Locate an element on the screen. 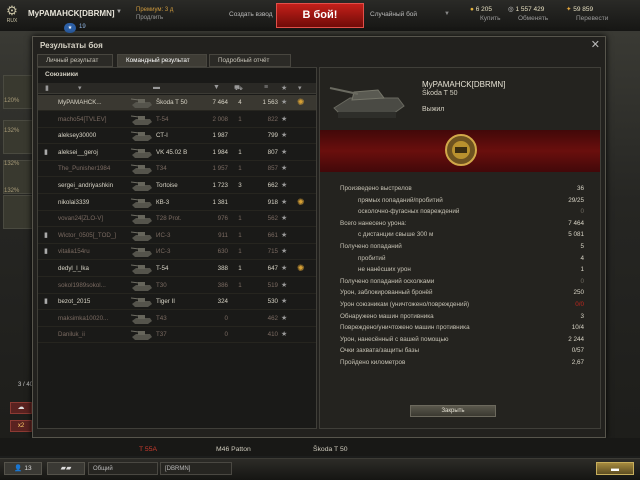 This screenshot has width=640, height=480. damage-value: 7 464 is located at coordinates (220, 102).